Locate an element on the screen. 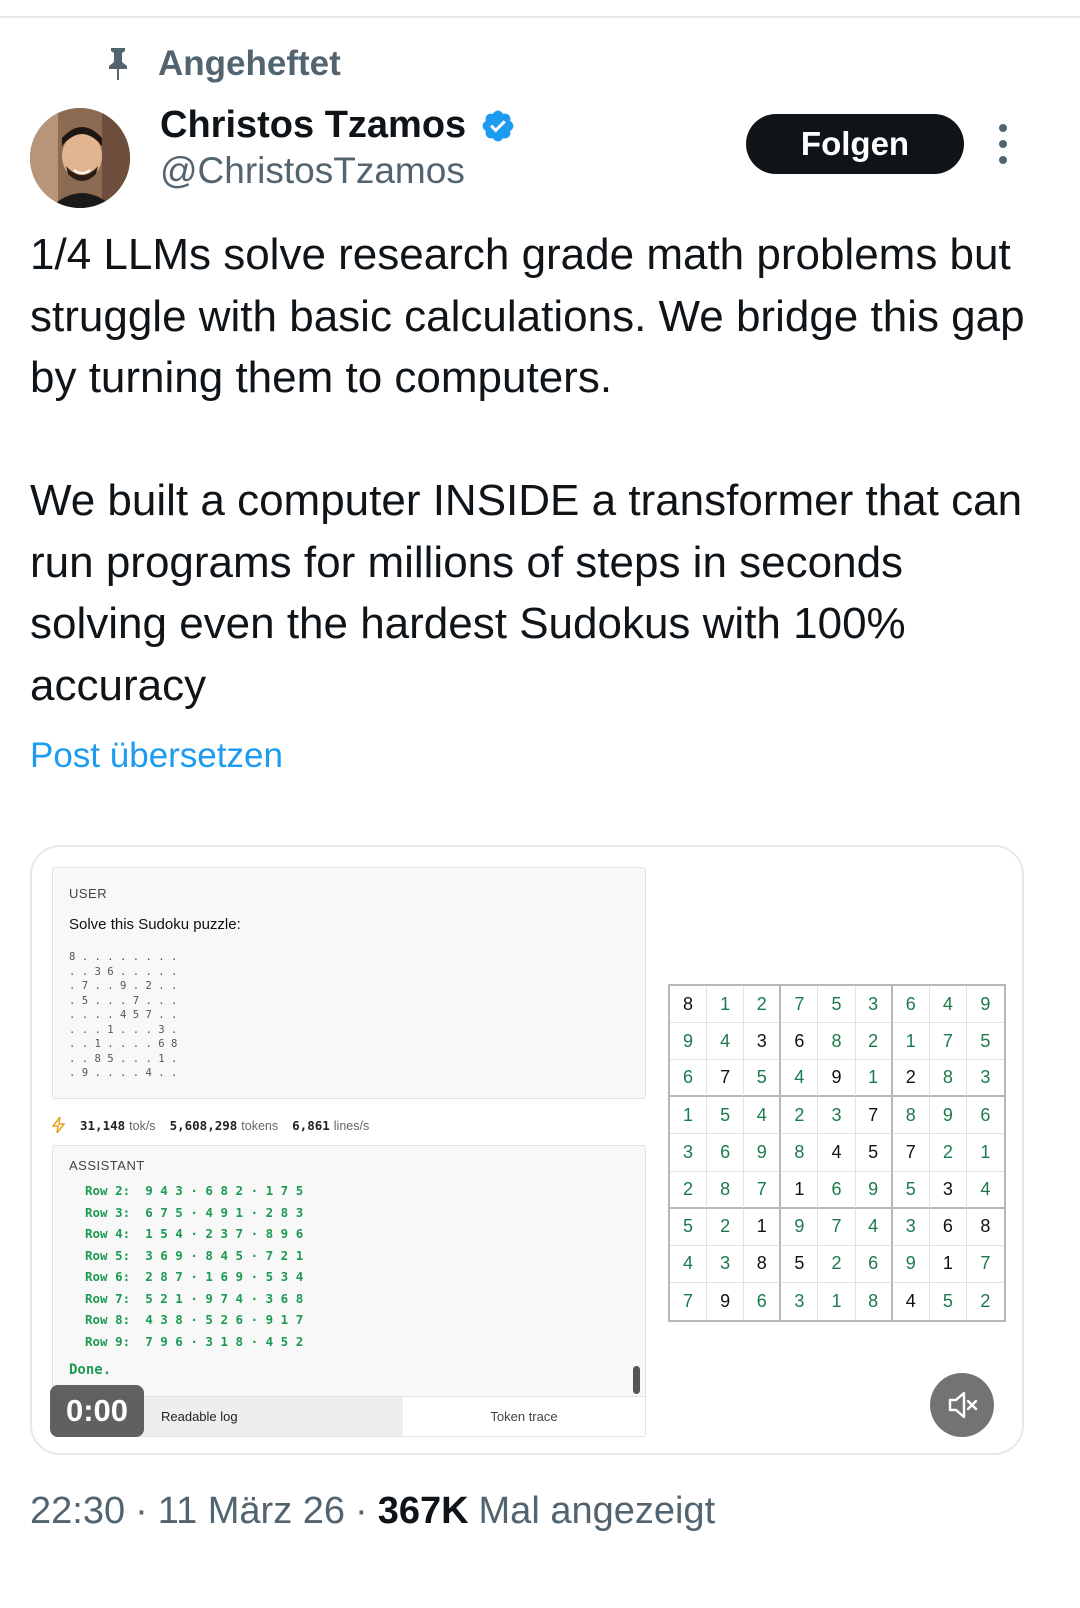  puzzle-line: . 7 . . 9 . 2 . . is located at coordinates (123, 986).